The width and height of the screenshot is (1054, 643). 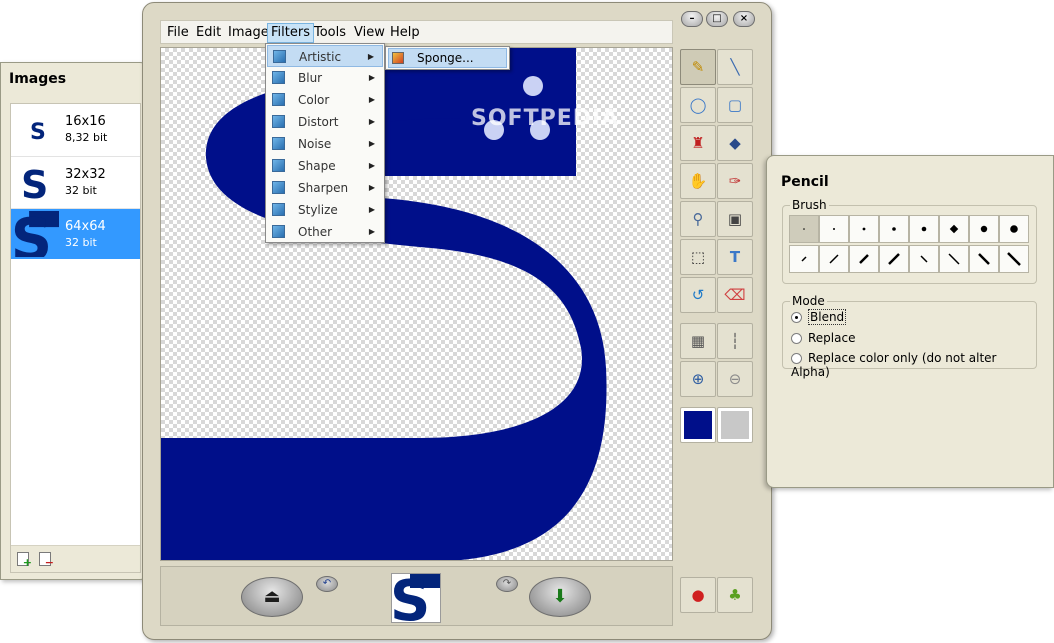 What do you see at coordinates (398, 58) in the screenshot?
I see `sponge-icon` at bounding box center [398, 58].